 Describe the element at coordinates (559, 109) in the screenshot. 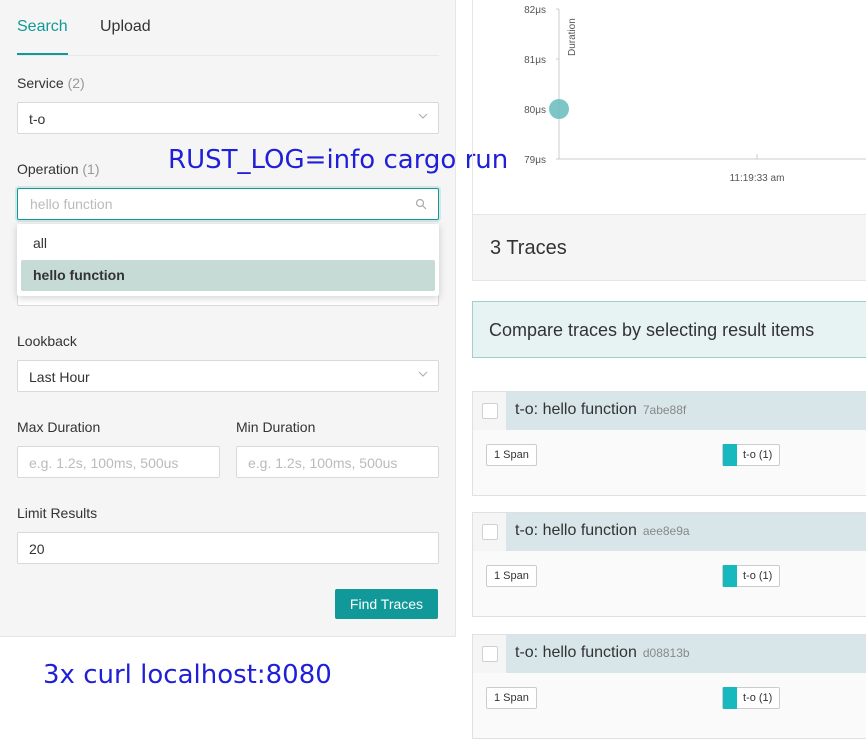

I see `trace-point` at that location.